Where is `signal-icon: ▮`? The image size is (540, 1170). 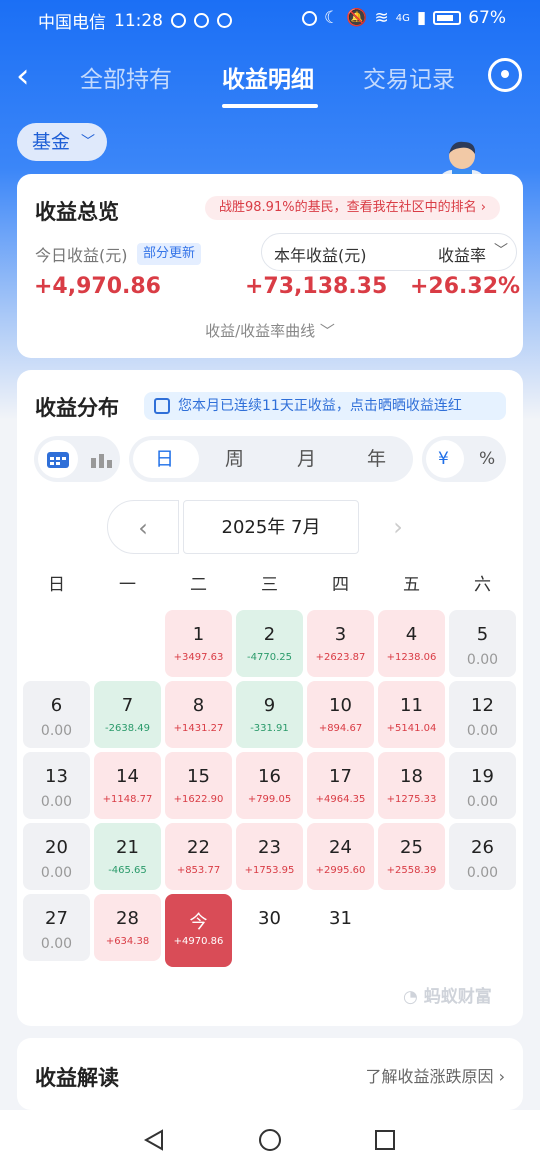 signal-icon: ▮ is located at coordinates (421, 18).